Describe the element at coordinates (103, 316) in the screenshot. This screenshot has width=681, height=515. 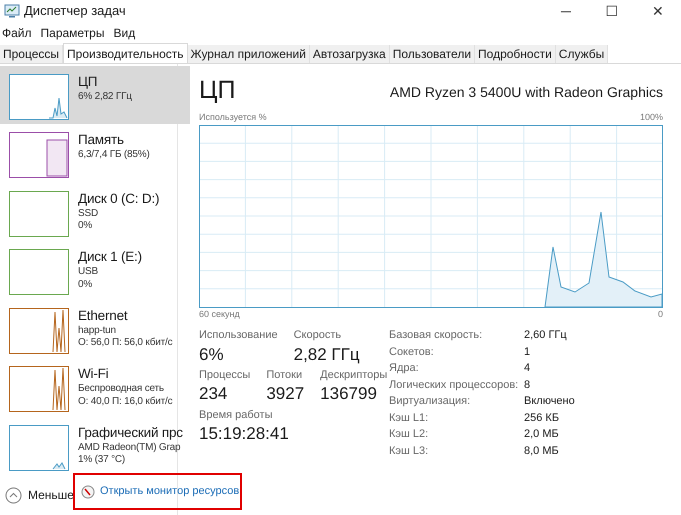
I see `item-title: Ethernet` at that location.